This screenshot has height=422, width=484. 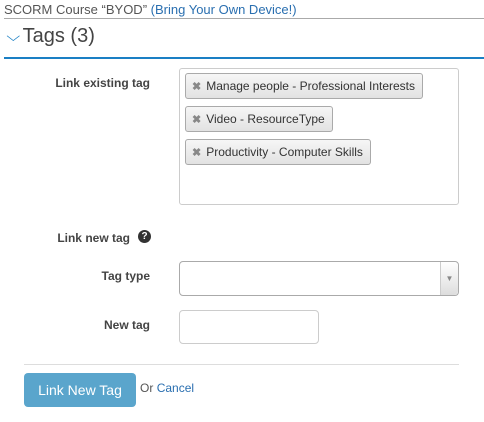 I want to click on cancel-link: Cancel, so click(x=175, y=388).